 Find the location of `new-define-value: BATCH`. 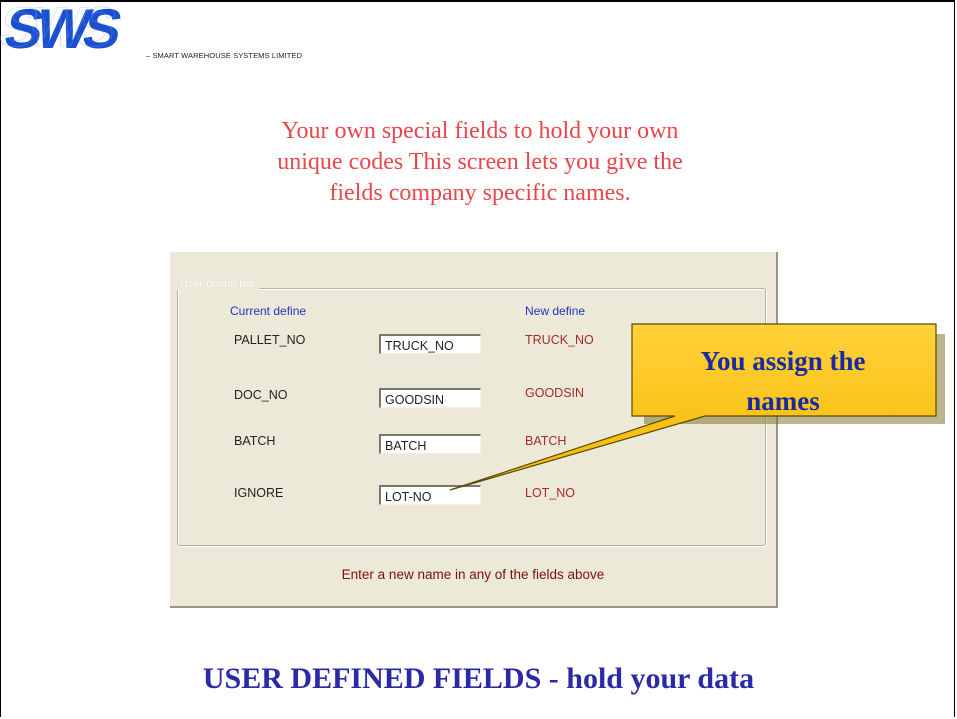

new-define-value: BATCH is located at coordinates (546, 441).